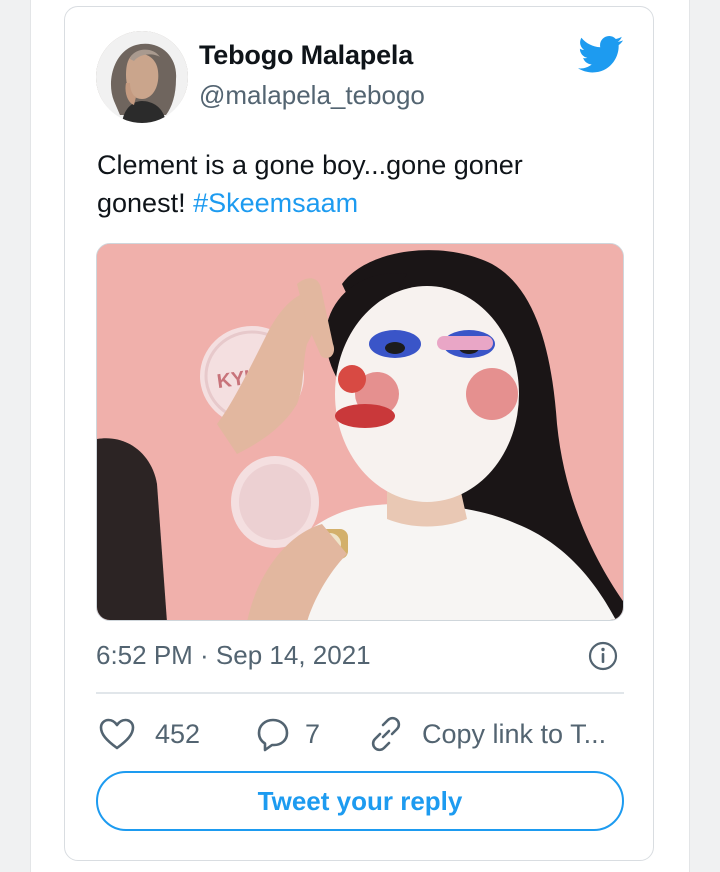 The image size is (720, 872). Describe the element at coordinates (360, 801) in the screenshot. I see `tweet-your-reply-button: Tweet your reply` at that location.